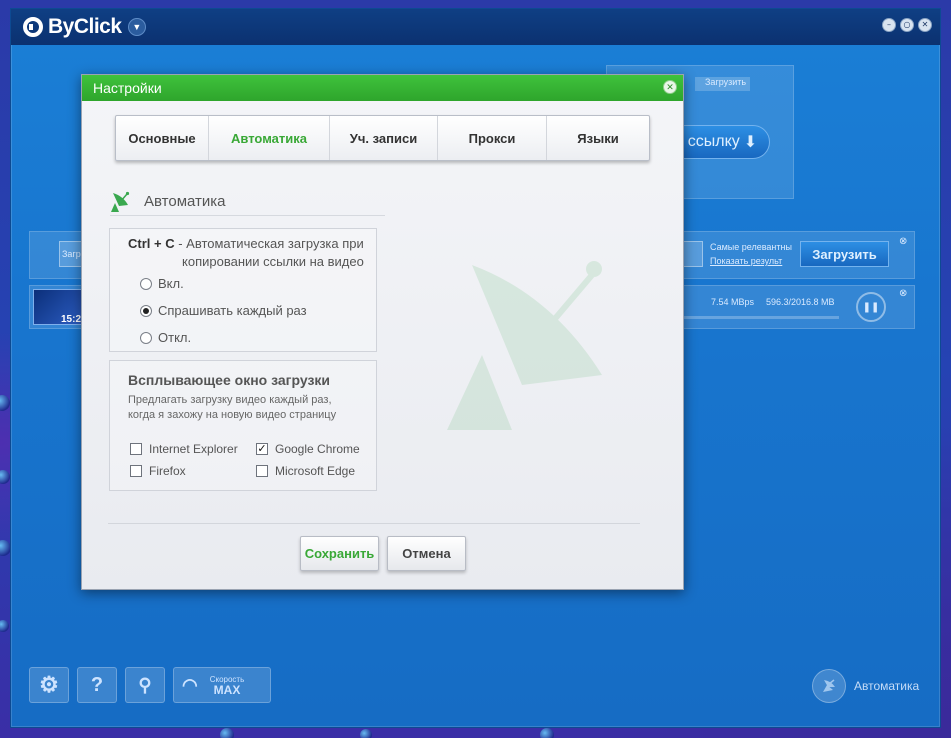  I want to click on checkbox-edge-label: Microsoft Edge, so click(315, 471).